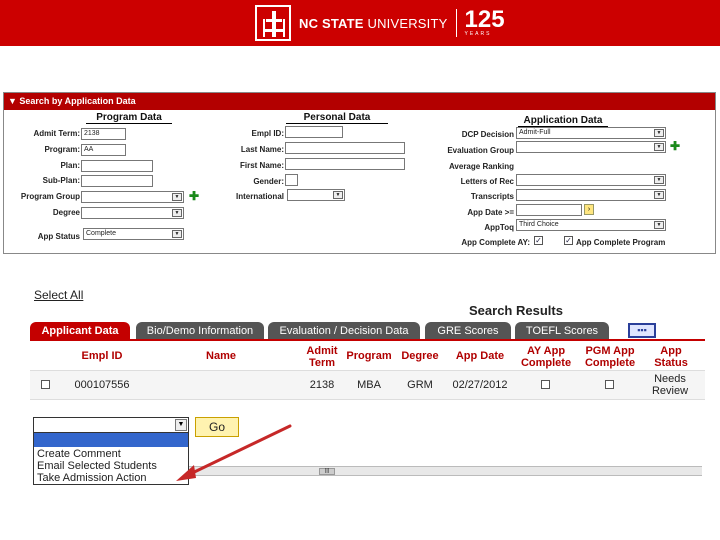 Image resolution: width=720 pixels, height=540 pixels. What do you see at coordinates (97, 466) in the screenshot?
I see `option-email-selected-students: Email Selected Students` at bounding box center [97, 466].